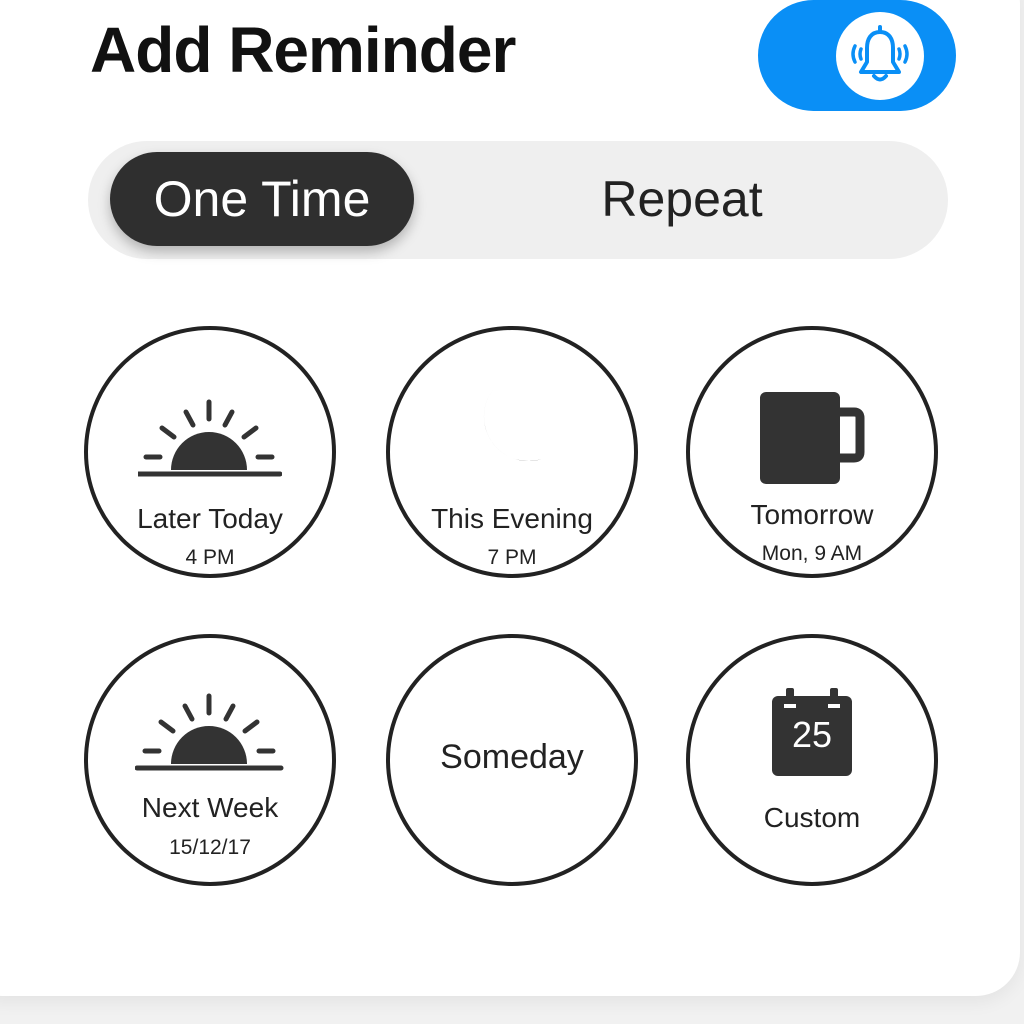 This screenshot has width=1024, height=1024. What do you see at coordinates (812, 817) in the screenshot?
I see `option-label: Custom` at bounding box center [812, 817].